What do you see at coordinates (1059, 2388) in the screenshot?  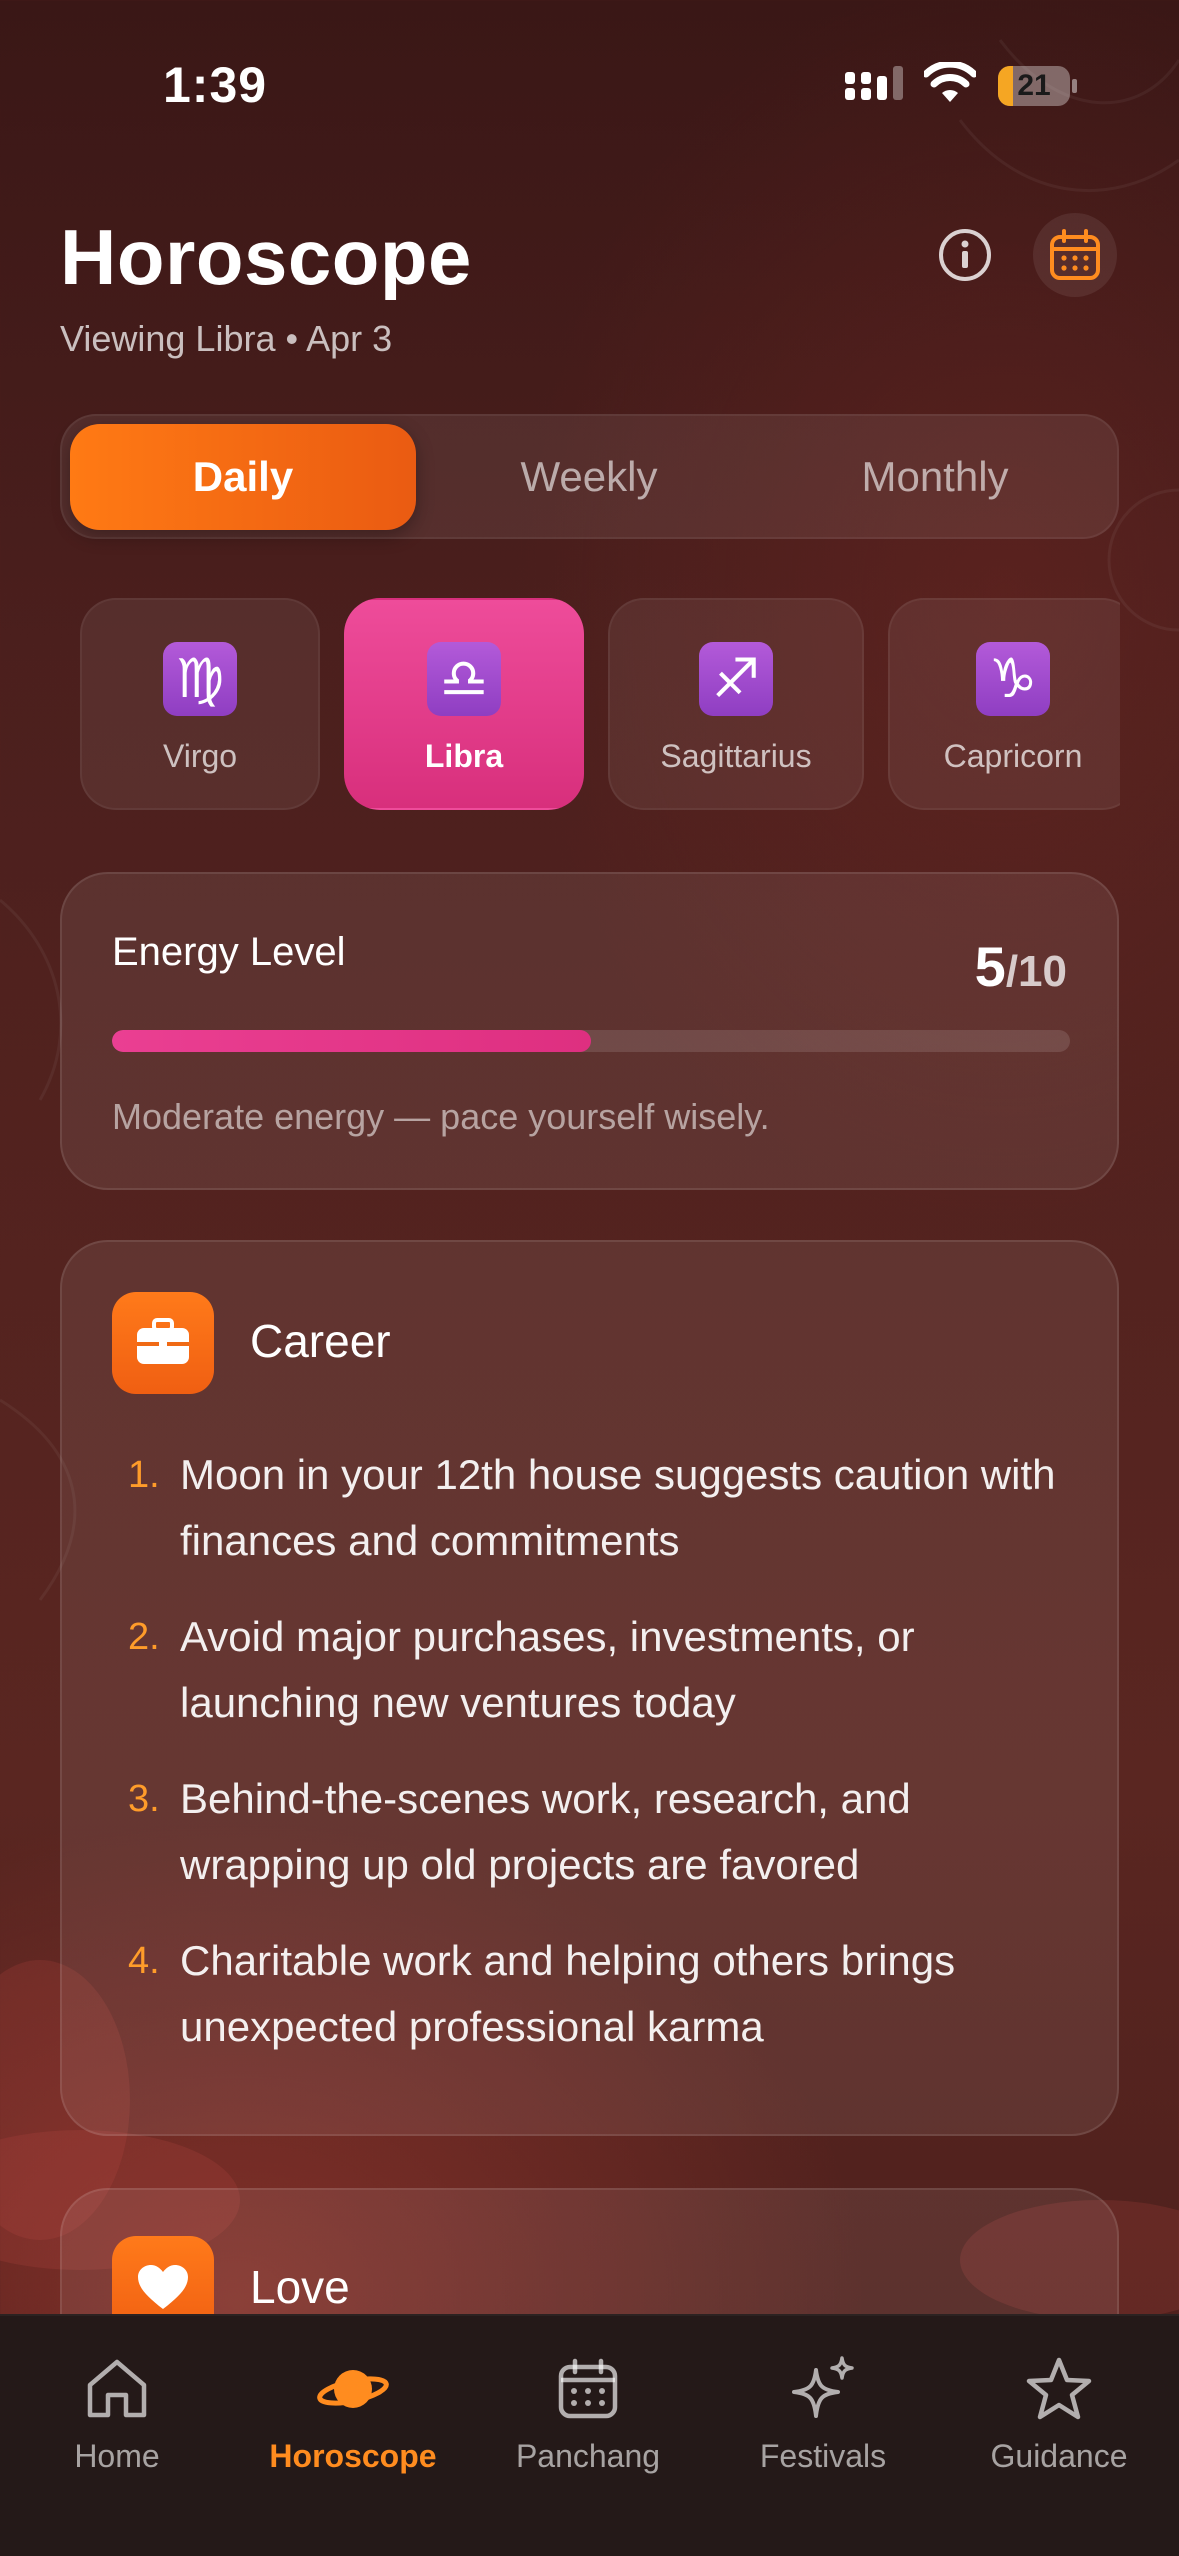 I see `star-icon` at bounding box center [1059, 2388].